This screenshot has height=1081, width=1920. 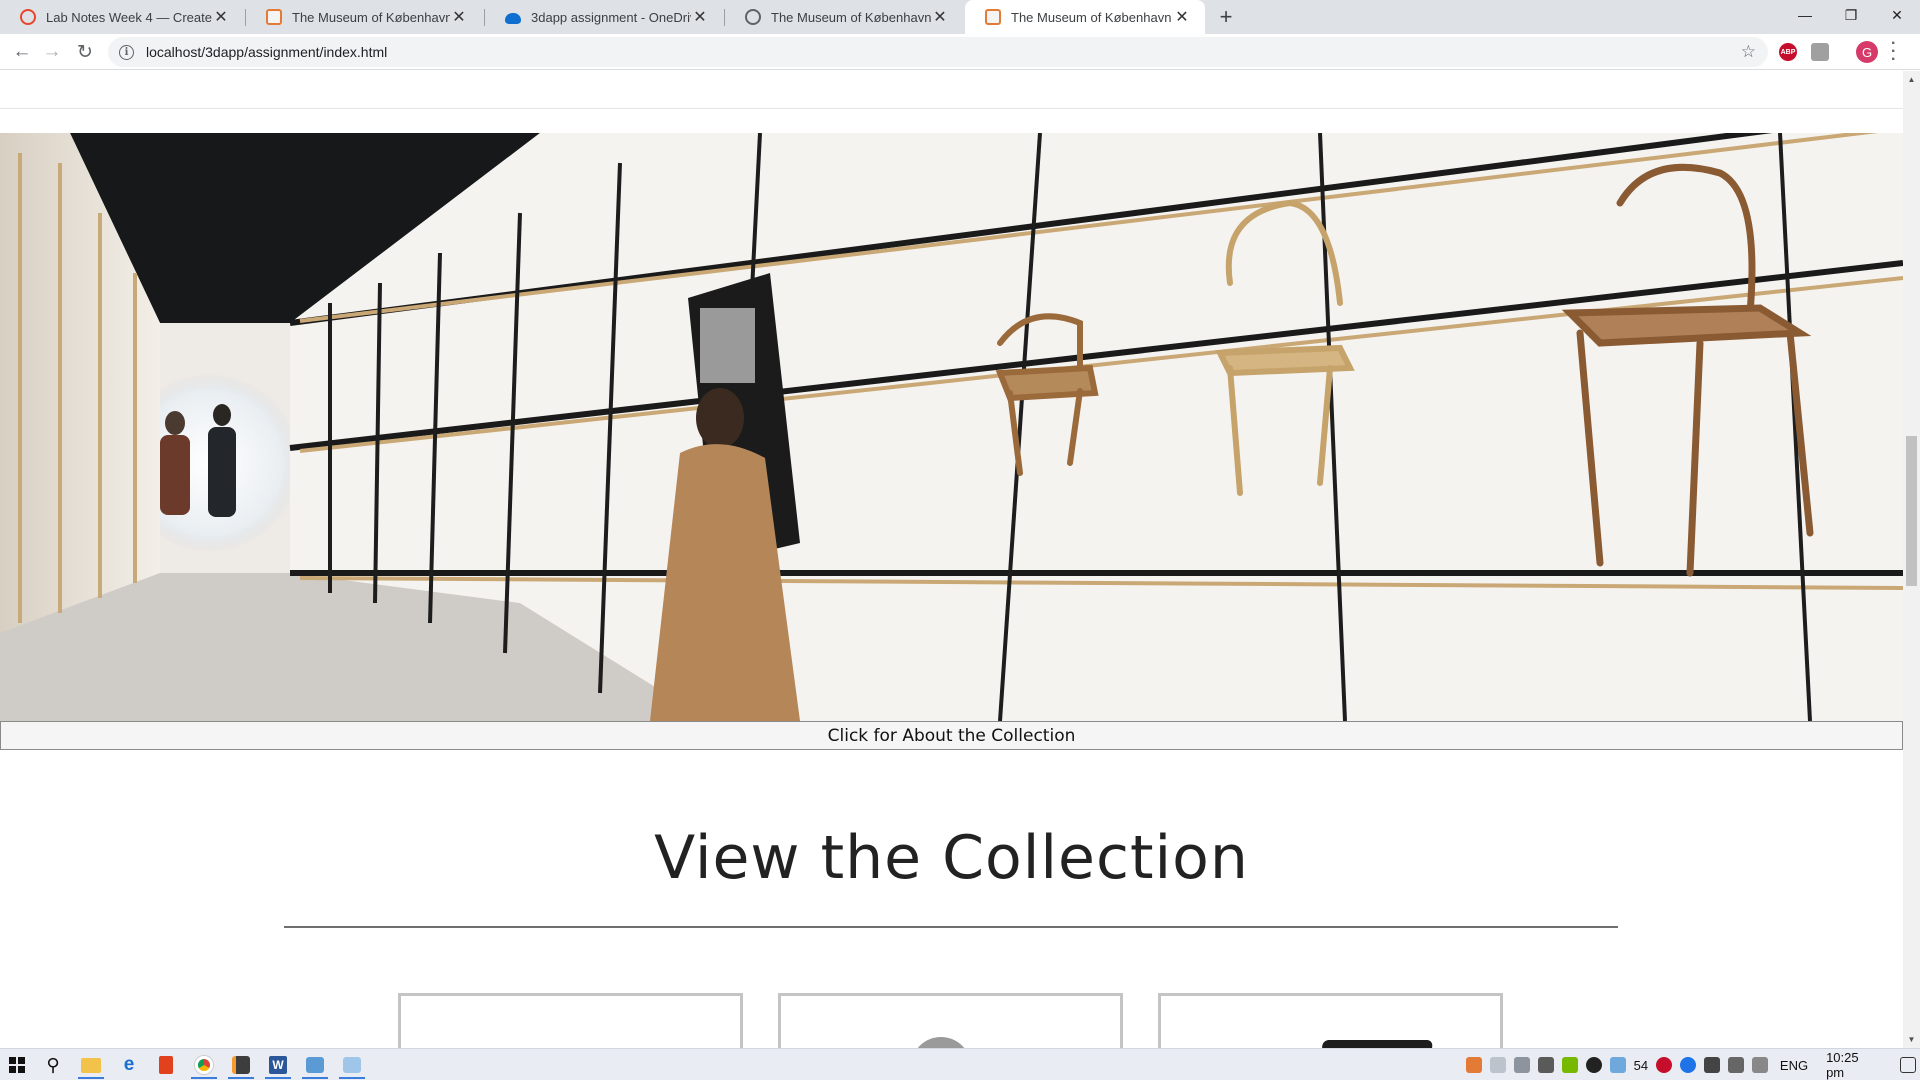 I want to click on battery-icon, so click(x=1712, y=1065).